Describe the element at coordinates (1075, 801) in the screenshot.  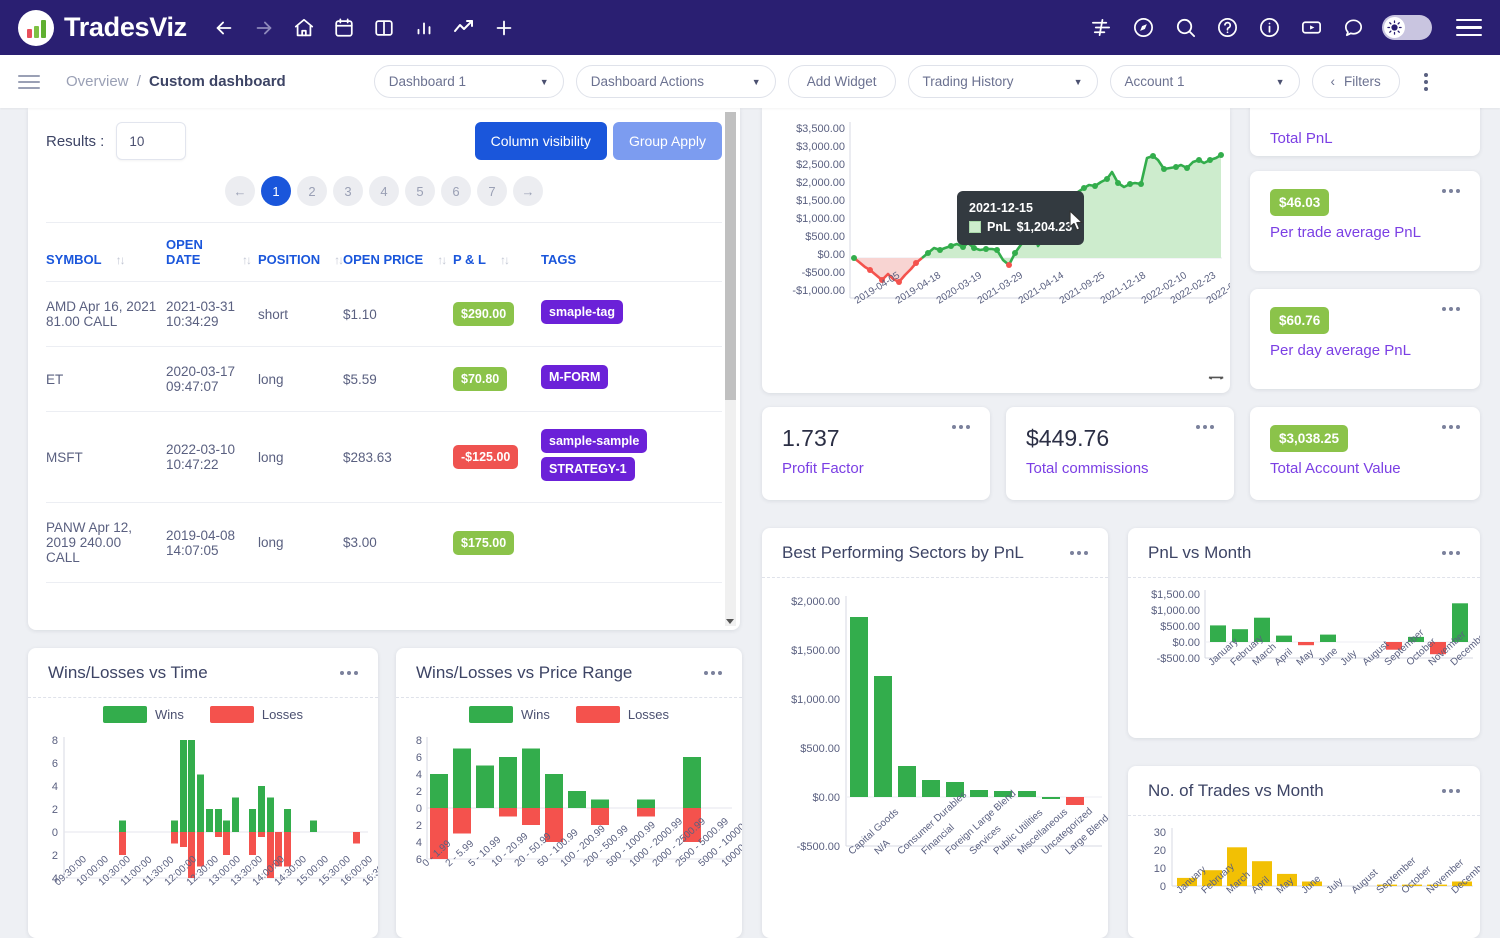
I see `bar-large-blend` at that location.